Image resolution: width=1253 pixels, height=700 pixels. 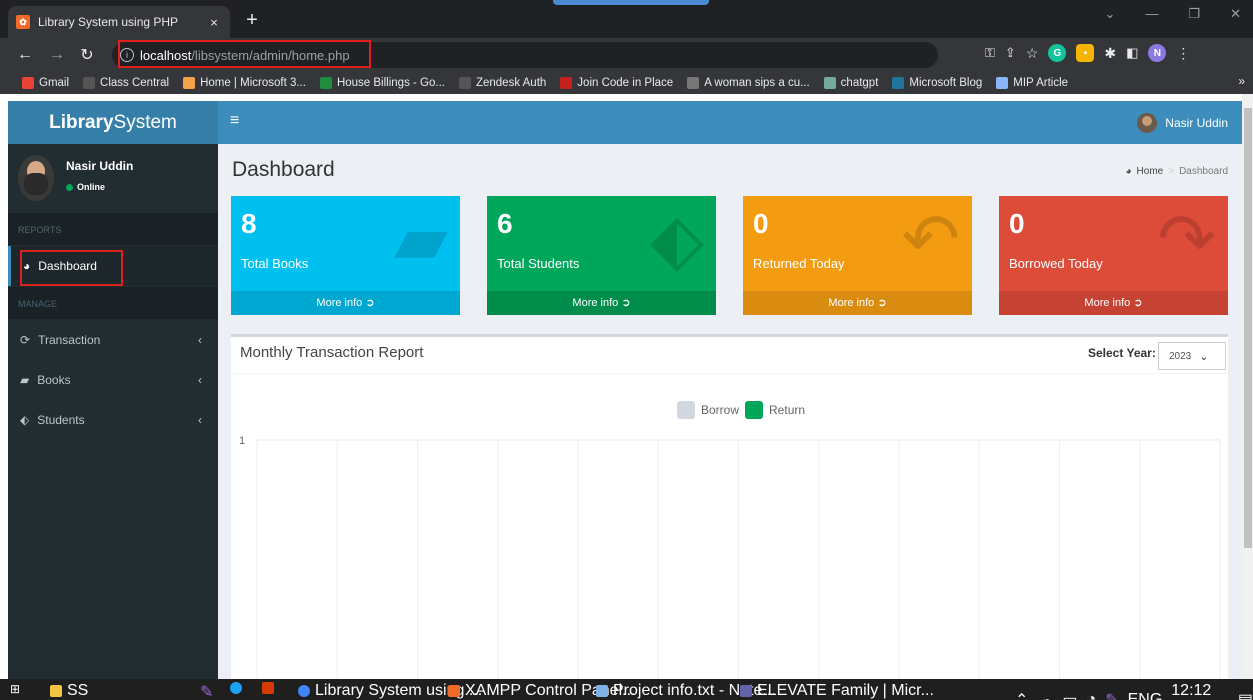 What do you see at coordinates (1021, 695) in the screenshot?
I see `chevron-up-icon: ⌃` at bounding box center [1021, 695].